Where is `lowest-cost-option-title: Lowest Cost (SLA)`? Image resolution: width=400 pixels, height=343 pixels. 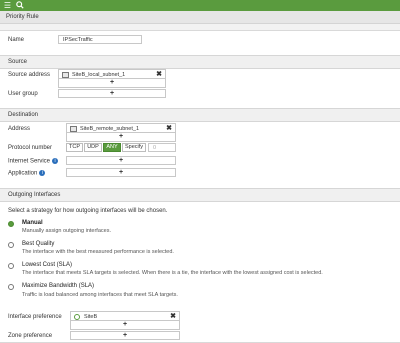
lowest-cost-option-title: Lowest Cost (SLA) is located at coordinates (47, 265).